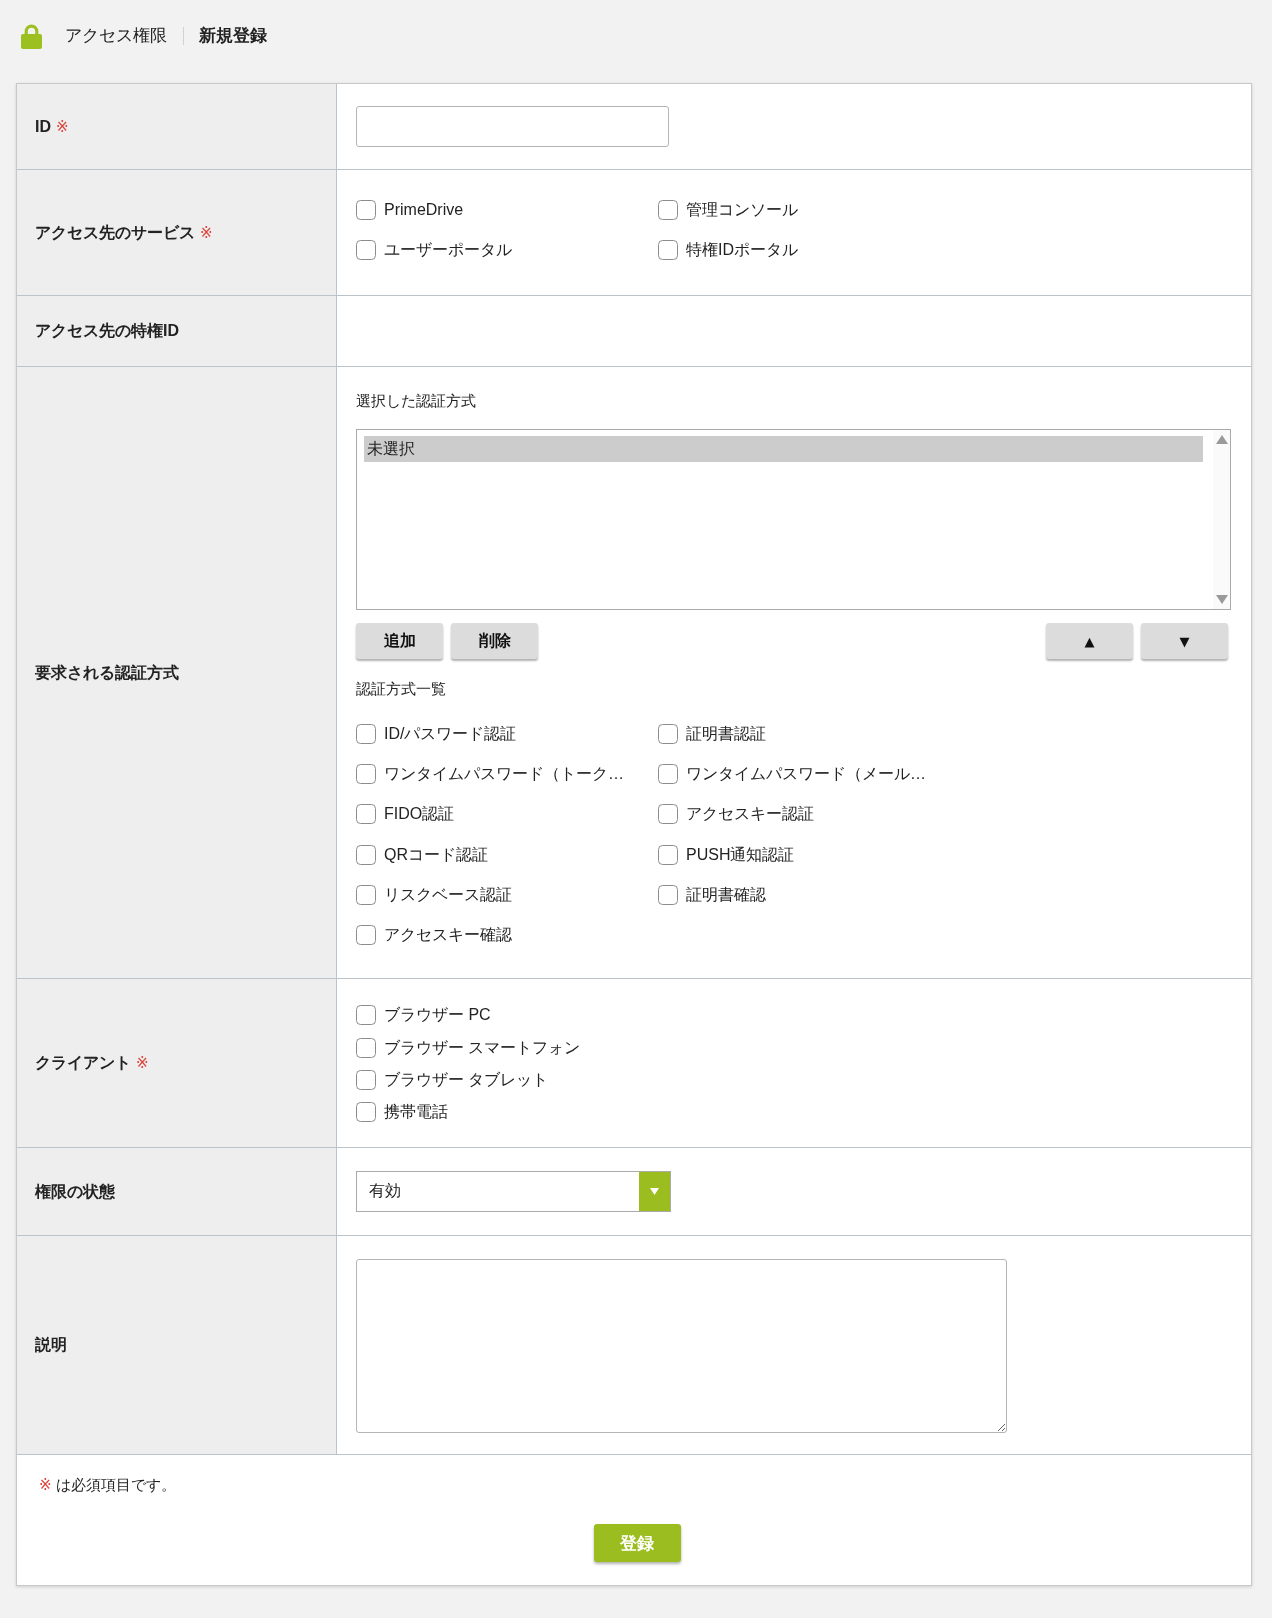 The height and width of the screenshot is (1618, 1272). Describe the element at coordinates (1089, 641) in the screenshot. I see `move-button: ▲` at that location.